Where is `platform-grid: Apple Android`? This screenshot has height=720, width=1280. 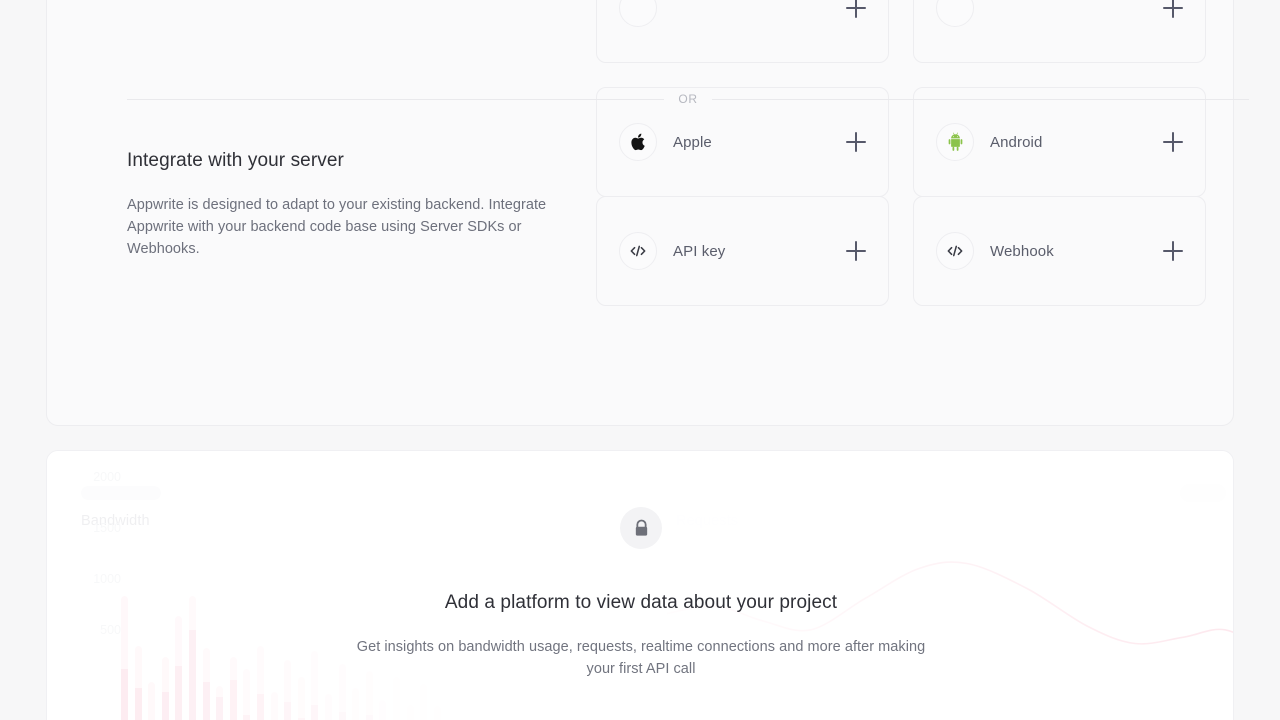
platform-grid: Apple Android is located at coordinates (901, 110).